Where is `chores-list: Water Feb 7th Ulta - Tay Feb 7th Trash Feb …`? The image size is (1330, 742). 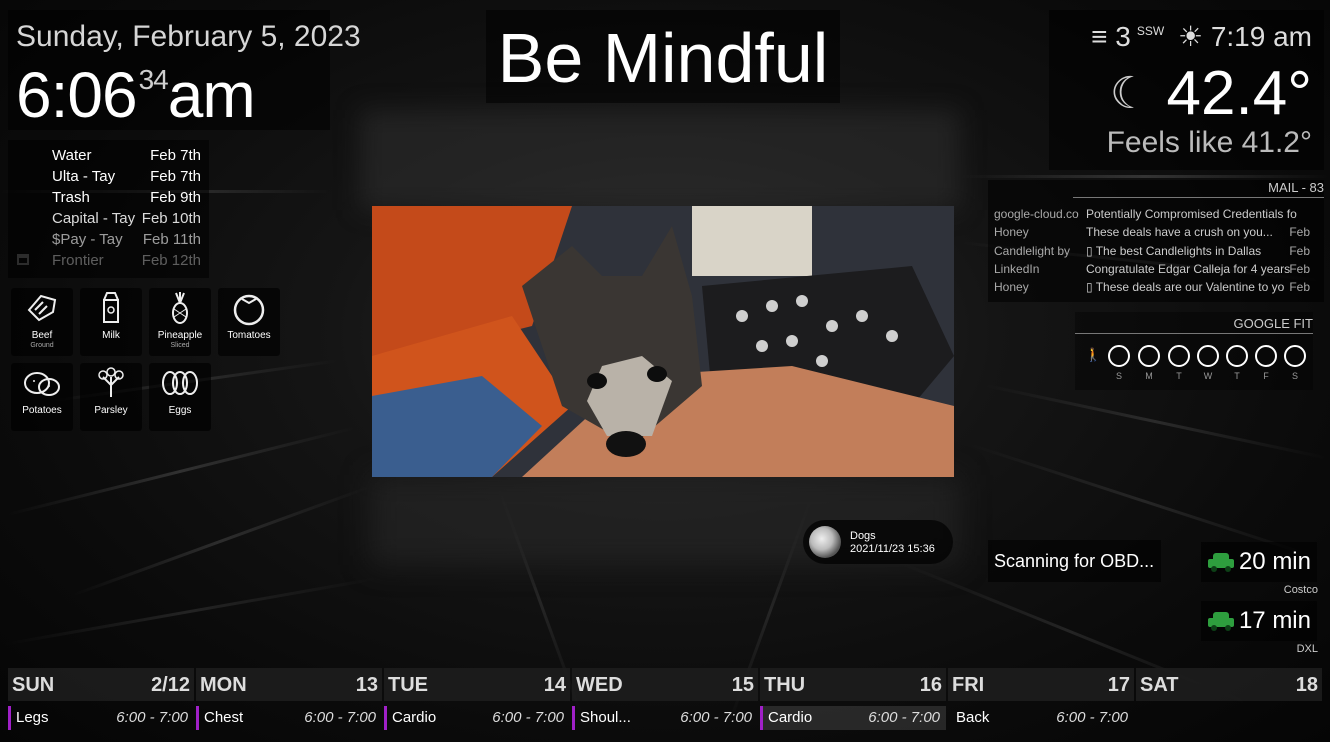
chores-list: Water Feb 7th Ulta - Tay Feb 7th Trash Feb … is located at coordinates (108, 209).